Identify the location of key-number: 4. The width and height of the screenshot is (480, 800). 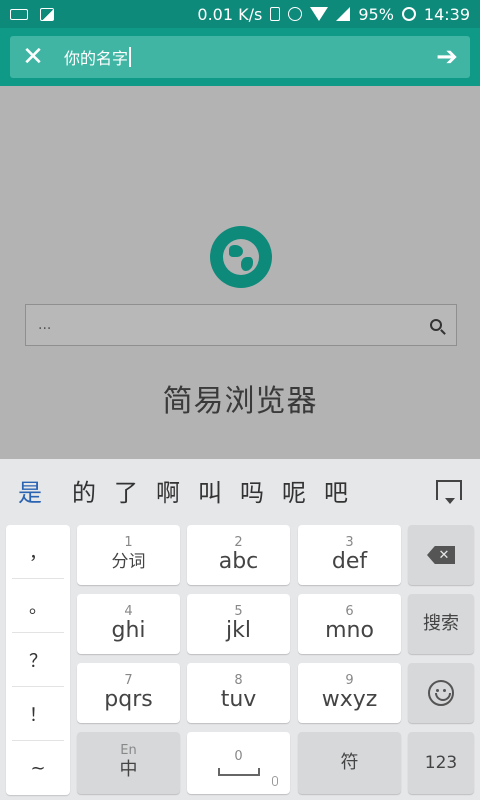
(128, 611).